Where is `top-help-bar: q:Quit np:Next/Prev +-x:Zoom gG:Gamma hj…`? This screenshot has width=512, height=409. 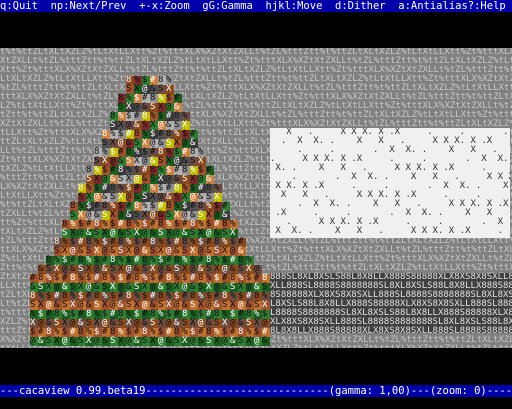
top-help-bar: q:Quit np:Next/Prev +-x:Zoom gG:Gamma hj… is located at coordinates (256, 6).